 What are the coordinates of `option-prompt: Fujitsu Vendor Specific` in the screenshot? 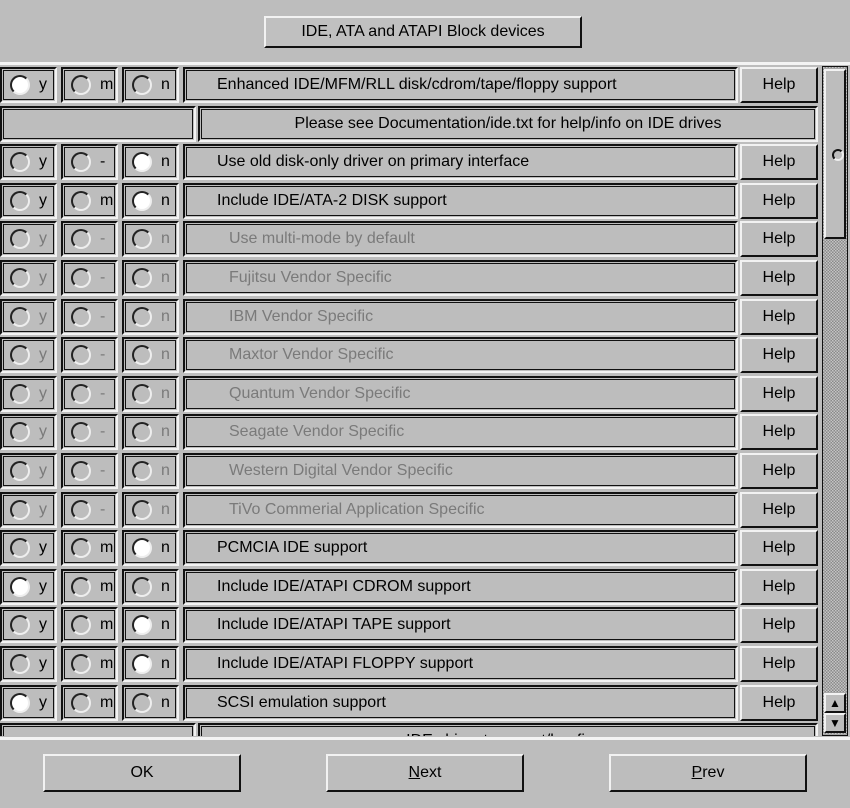 It's located at (460, 278).